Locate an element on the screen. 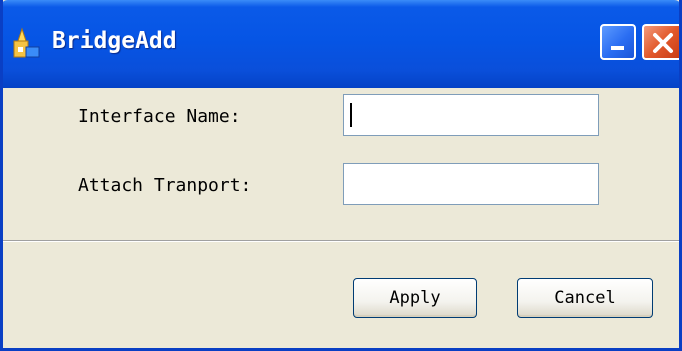 This screenshot has height=351, width=682. window-title: BridgeAdd is located at coordinates (114, 41).